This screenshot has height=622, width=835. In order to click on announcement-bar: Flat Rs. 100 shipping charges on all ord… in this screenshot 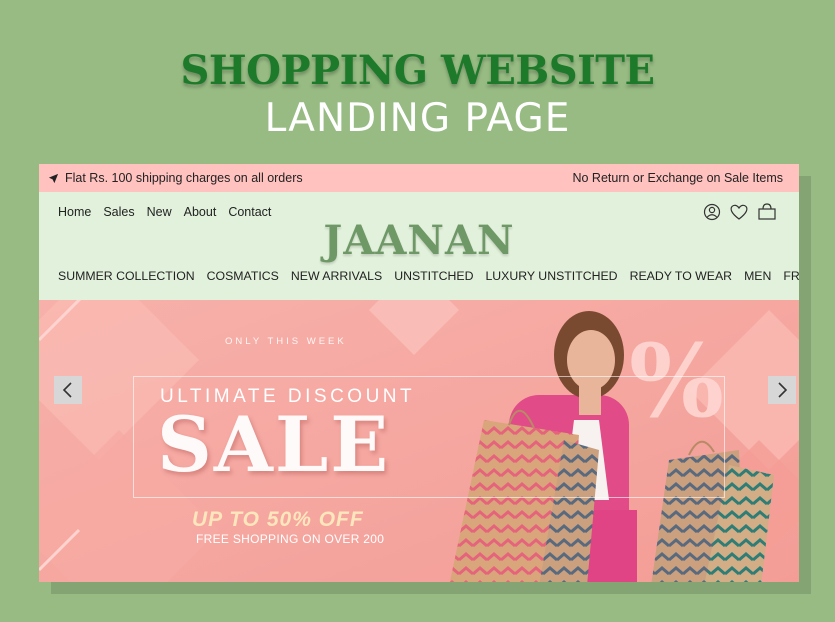, I will do `click(419, 178)`.